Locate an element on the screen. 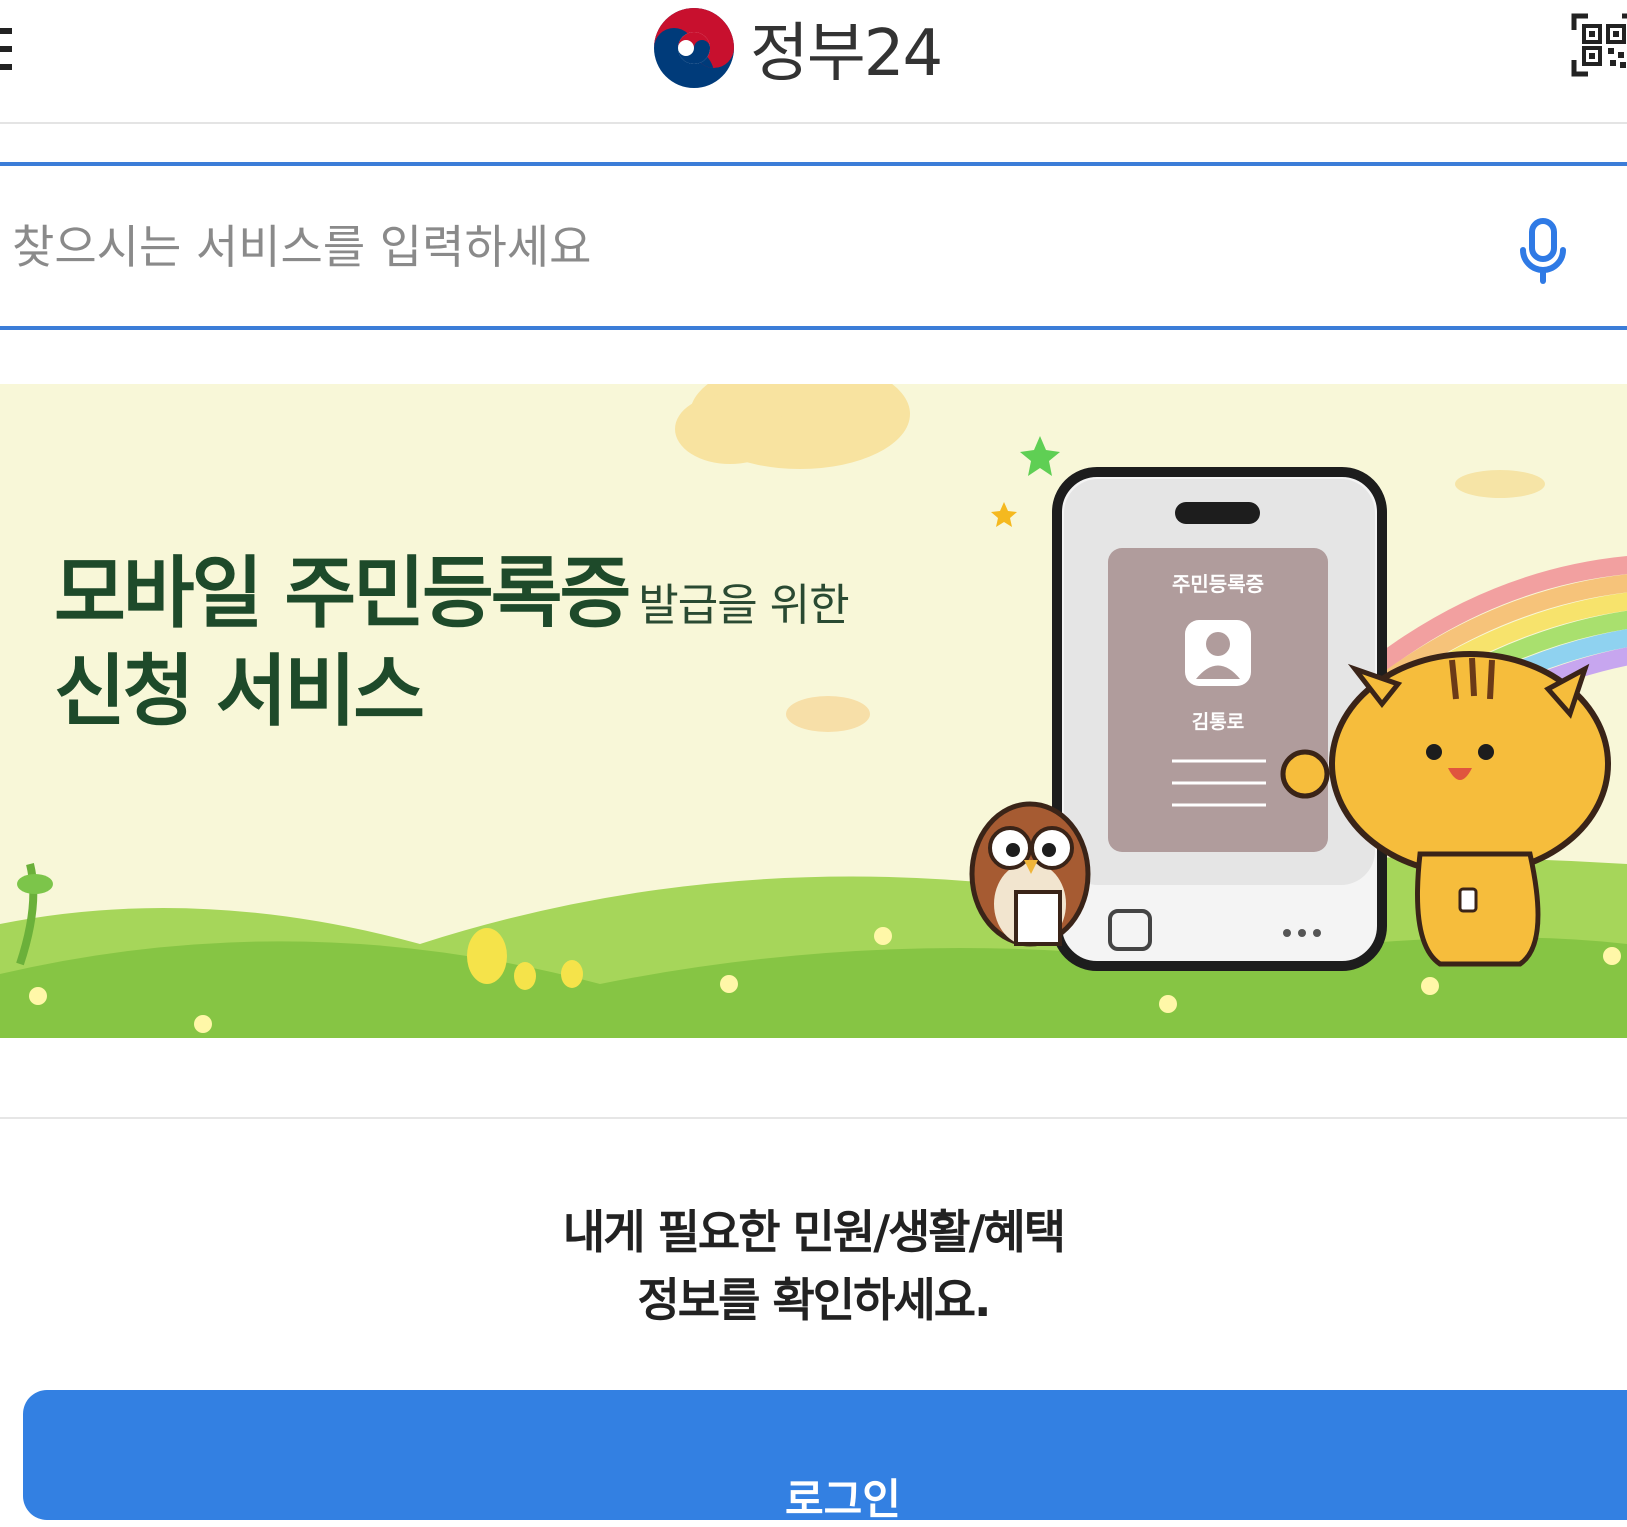 This screenshot has width=1627, height=1527. logo-text: 정부24 is located at coordinates (846, 54).